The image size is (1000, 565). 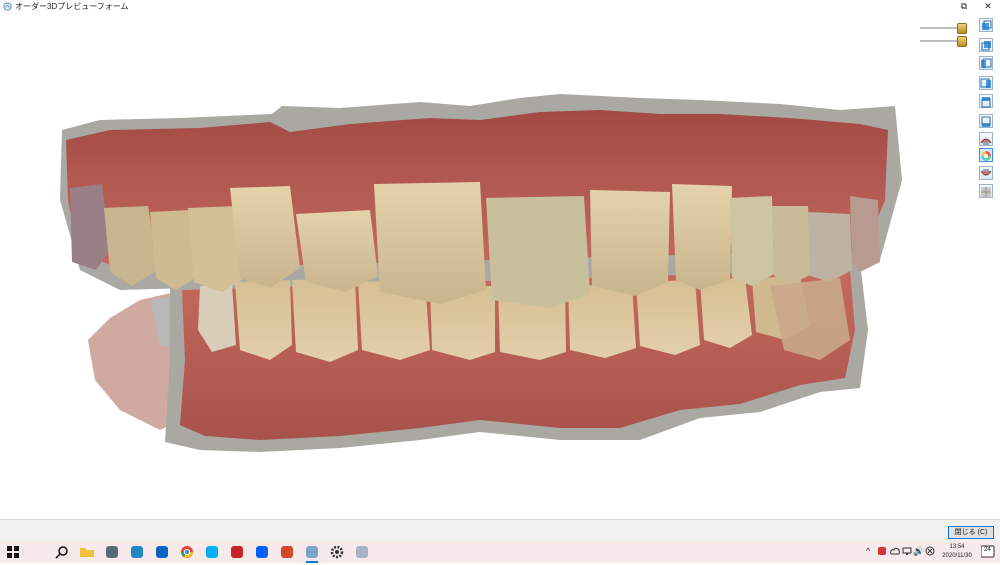 I want to click on cloud-icon, so click(x=895, y=551).